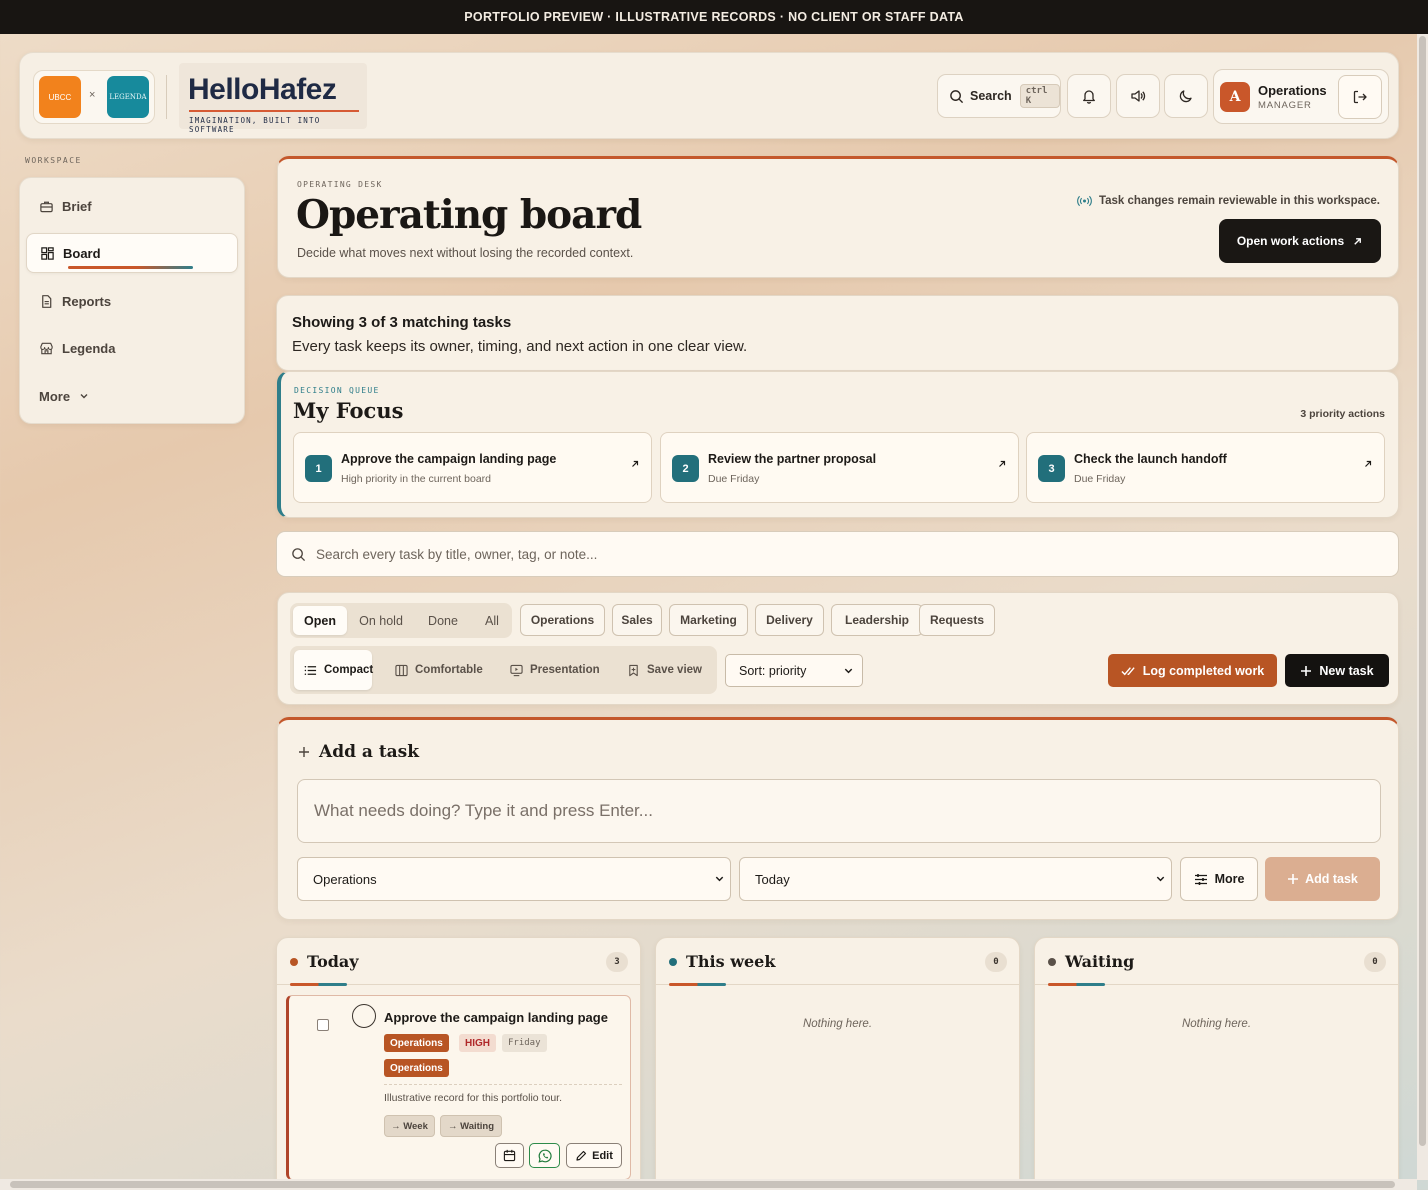  What do you see at coordinates (581, 1156) in the screenshot?
I see `pencil-icon` at bounding box center [581, 1156].